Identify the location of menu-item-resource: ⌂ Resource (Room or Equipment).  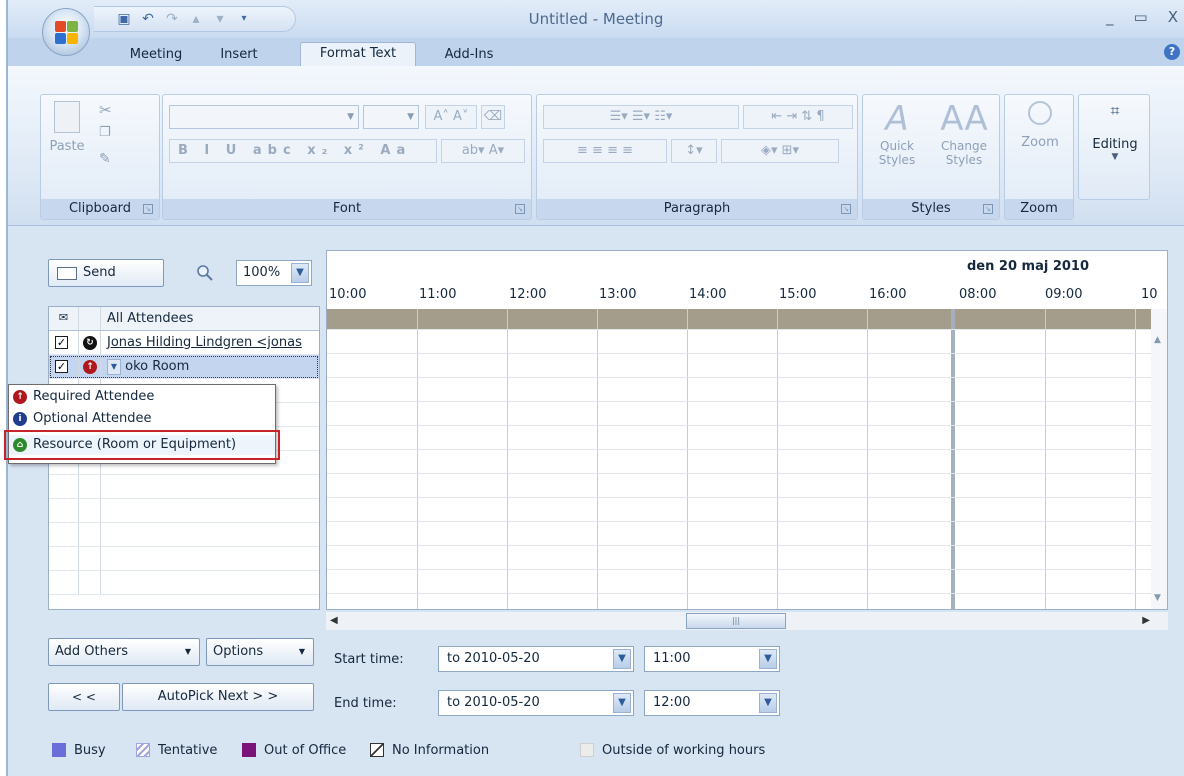
(142, 445).